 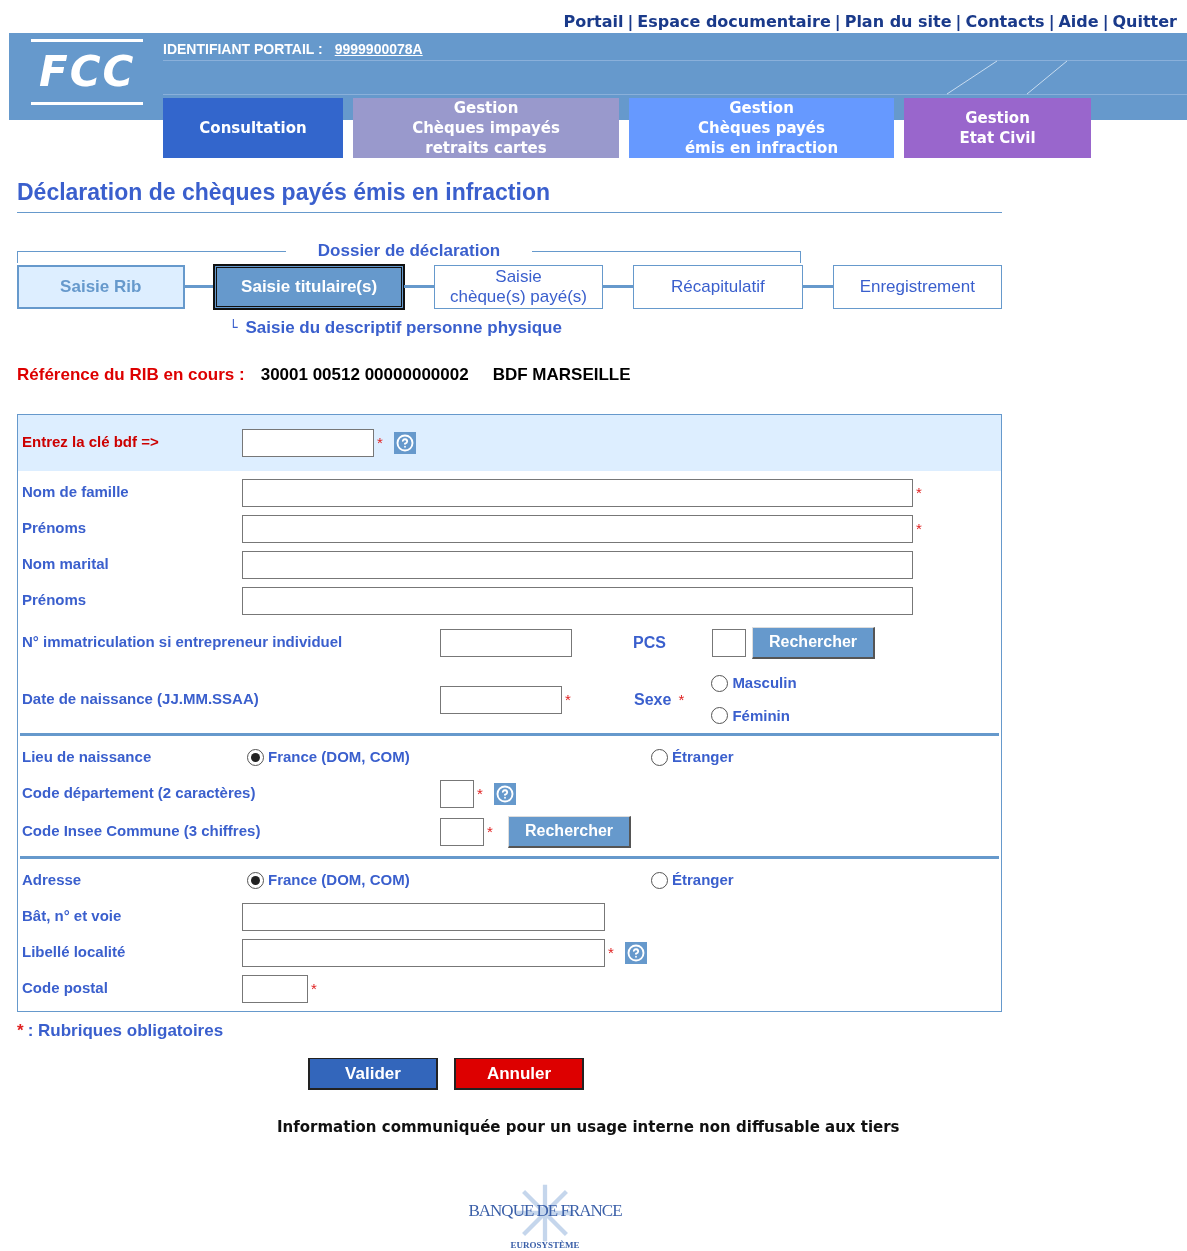 What do you see at coordinates (1144, 21) in the screenshot?
I see `top-link: Quitter` at bounding box center [1144, 21].